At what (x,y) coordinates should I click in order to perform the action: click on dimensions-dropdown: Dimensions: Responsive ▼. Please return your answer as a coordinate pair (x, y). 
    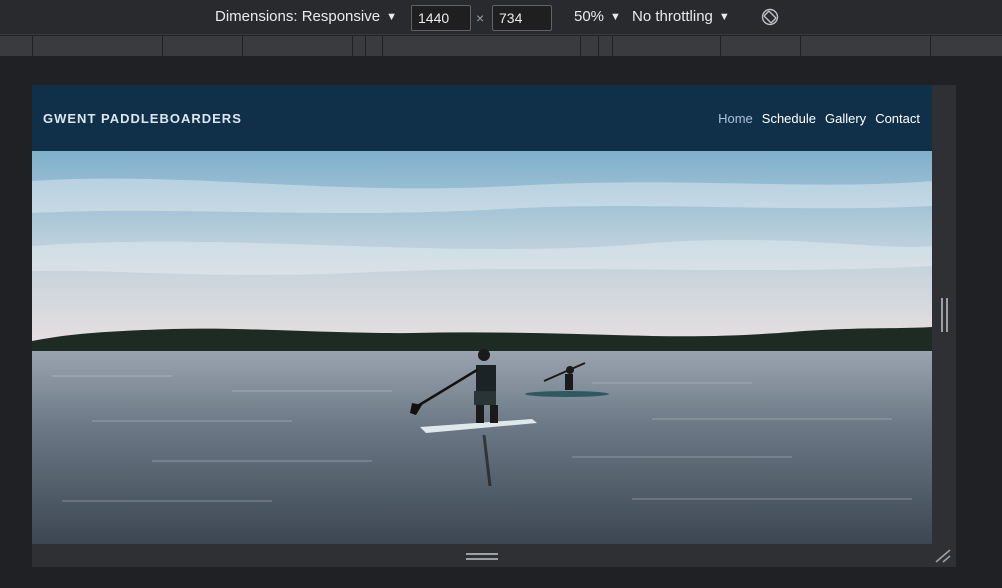
    Looking at the image, I should click on (306, 16).